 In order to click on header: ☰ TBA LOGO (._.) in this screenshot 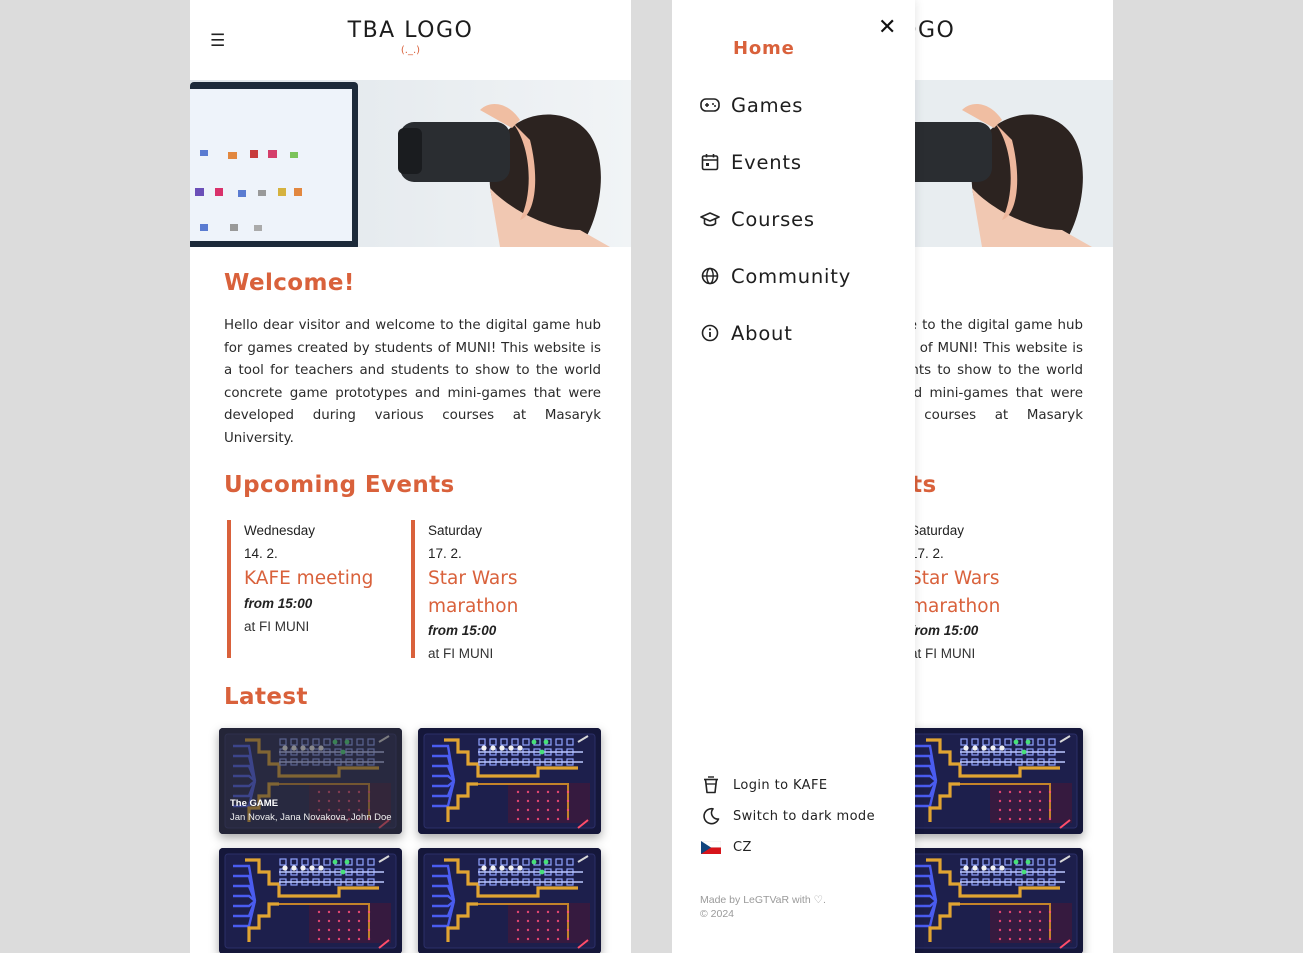, I will do `click(410, 40)`.